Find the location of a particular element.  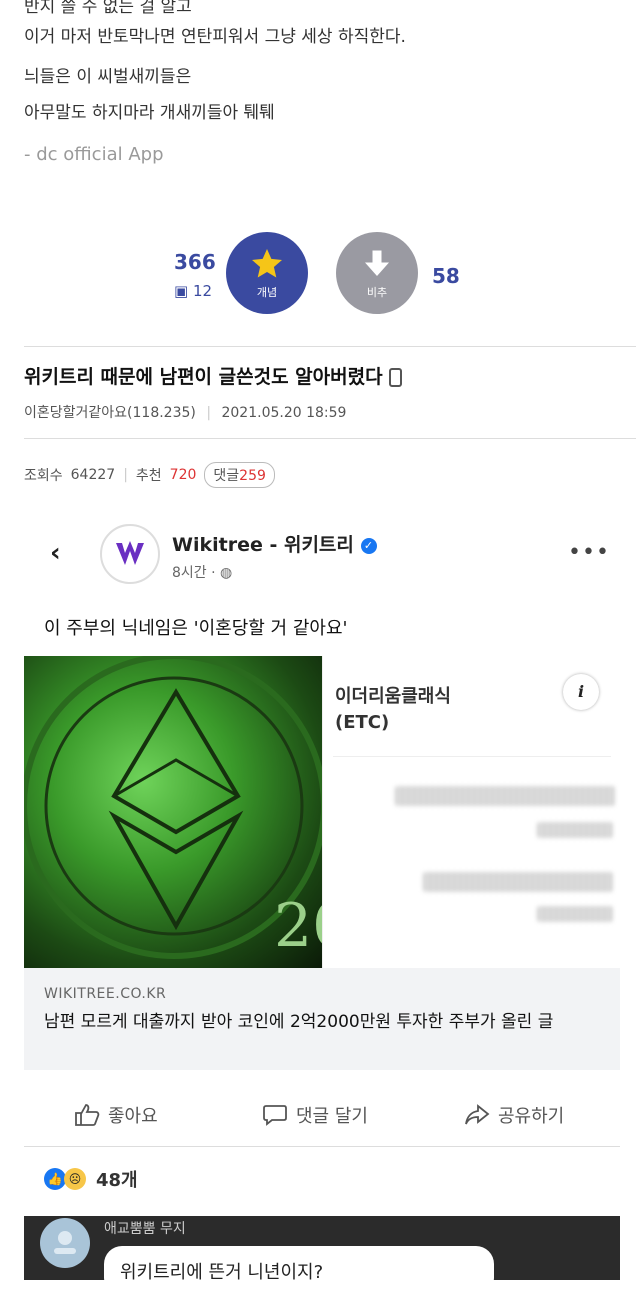

views-count: 64227 is located at coordinates (93, 475).